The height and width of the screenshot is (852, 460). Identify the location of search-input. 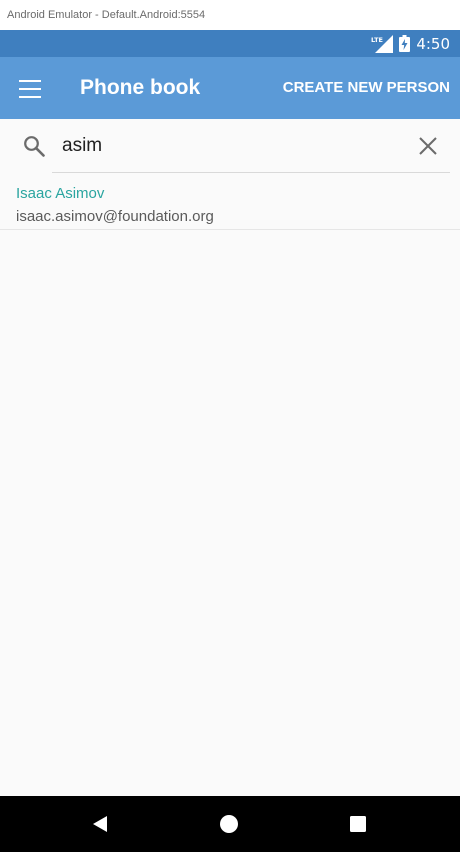
(232, 146).